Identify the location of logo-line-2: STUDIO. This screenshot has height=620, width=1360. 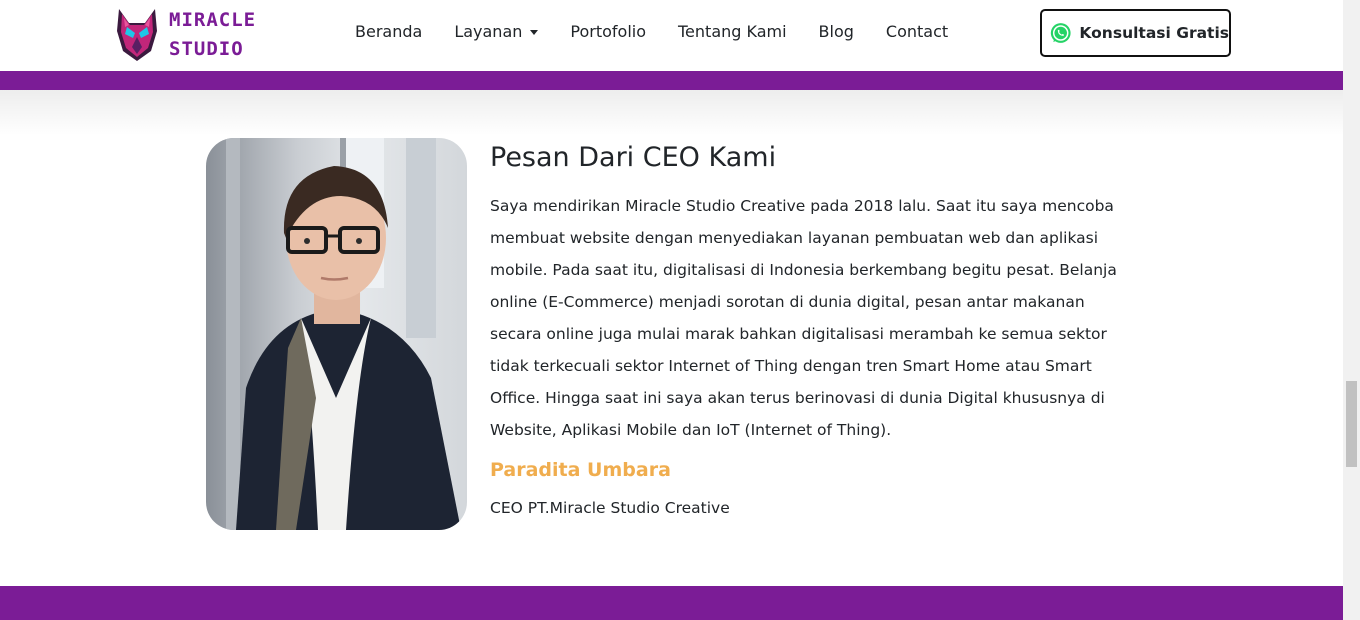
(206, 49).